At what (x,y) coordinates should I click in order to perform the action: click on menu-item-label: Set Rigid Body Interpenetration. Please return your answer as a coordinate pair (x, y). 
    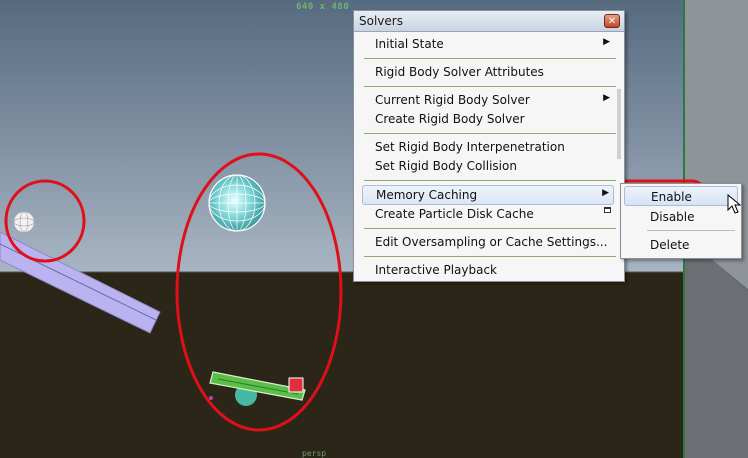
    Looking at the image, I should click on (470, 147).